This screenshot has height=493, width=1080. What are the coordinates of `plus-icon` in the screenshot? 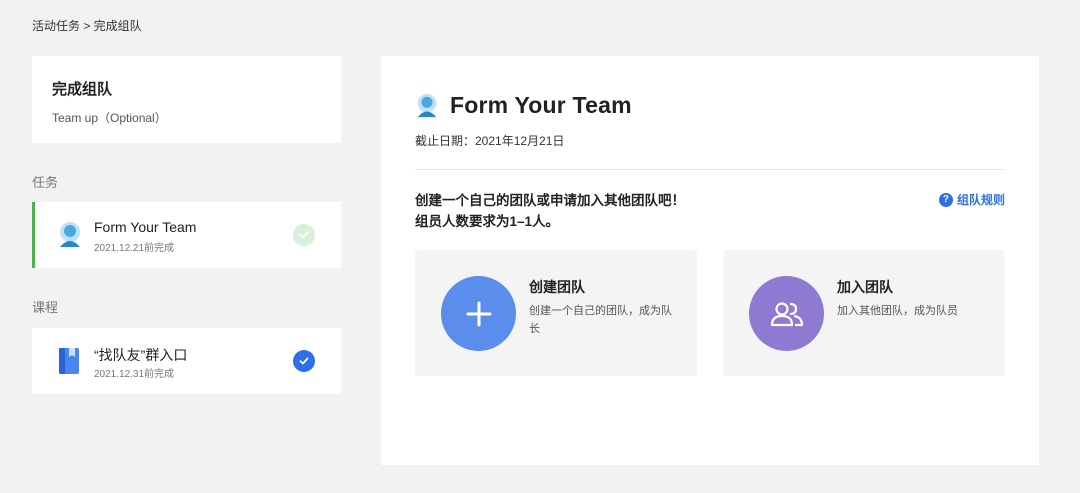 It's located at (478, 313).